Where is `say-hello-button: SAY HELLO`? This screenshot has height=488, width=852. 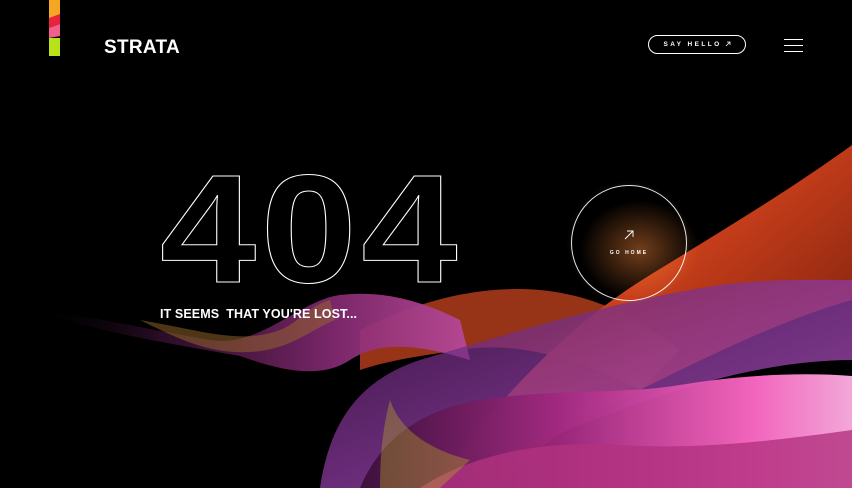 say-hello-button: SAY HELLO is located at coordinates (697, 44).